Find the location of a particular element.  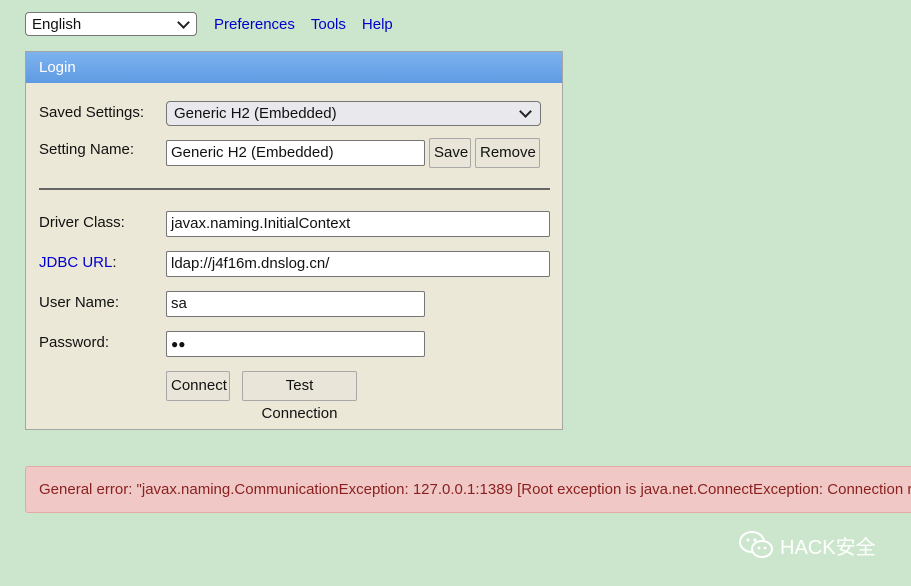

login-panel-header: Login is located at coordinates (294, 67).